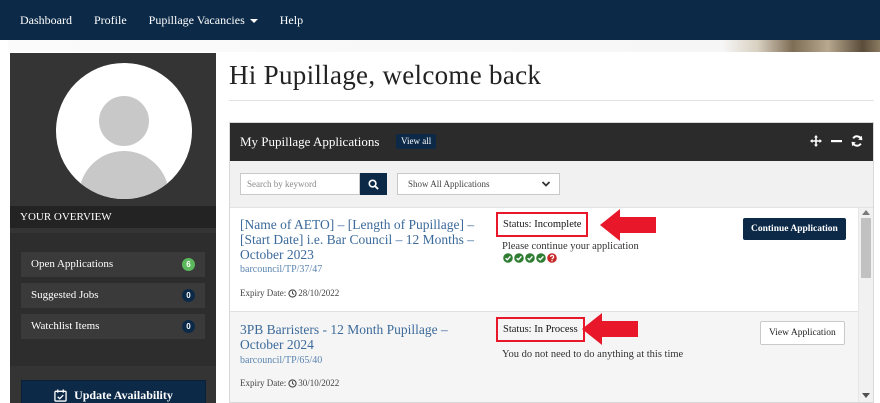 The width and height of the screenshot is (880, 403). What do you see at coordinates (385, 75) in the screenshot?
I see `page-title: Hi Pupillage, welcome back` at bounding box center [385, 75].